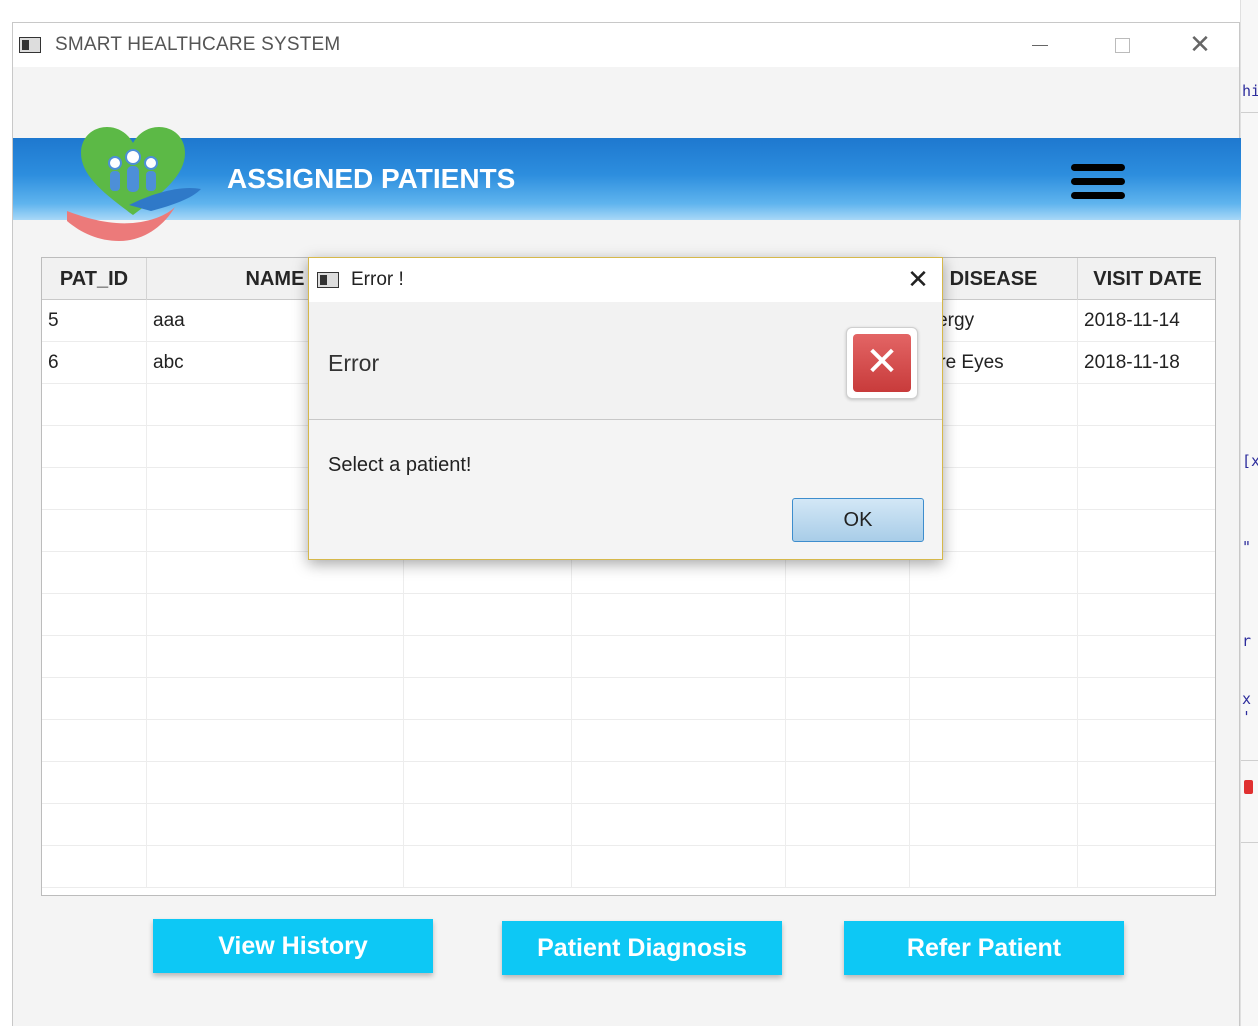 The image size is (1258, 1026). What do you see at coordinates (625, 280) in the screenshot?
I see `dialog-title-bar: Error ! ✕` at bounding box center [625, 280].